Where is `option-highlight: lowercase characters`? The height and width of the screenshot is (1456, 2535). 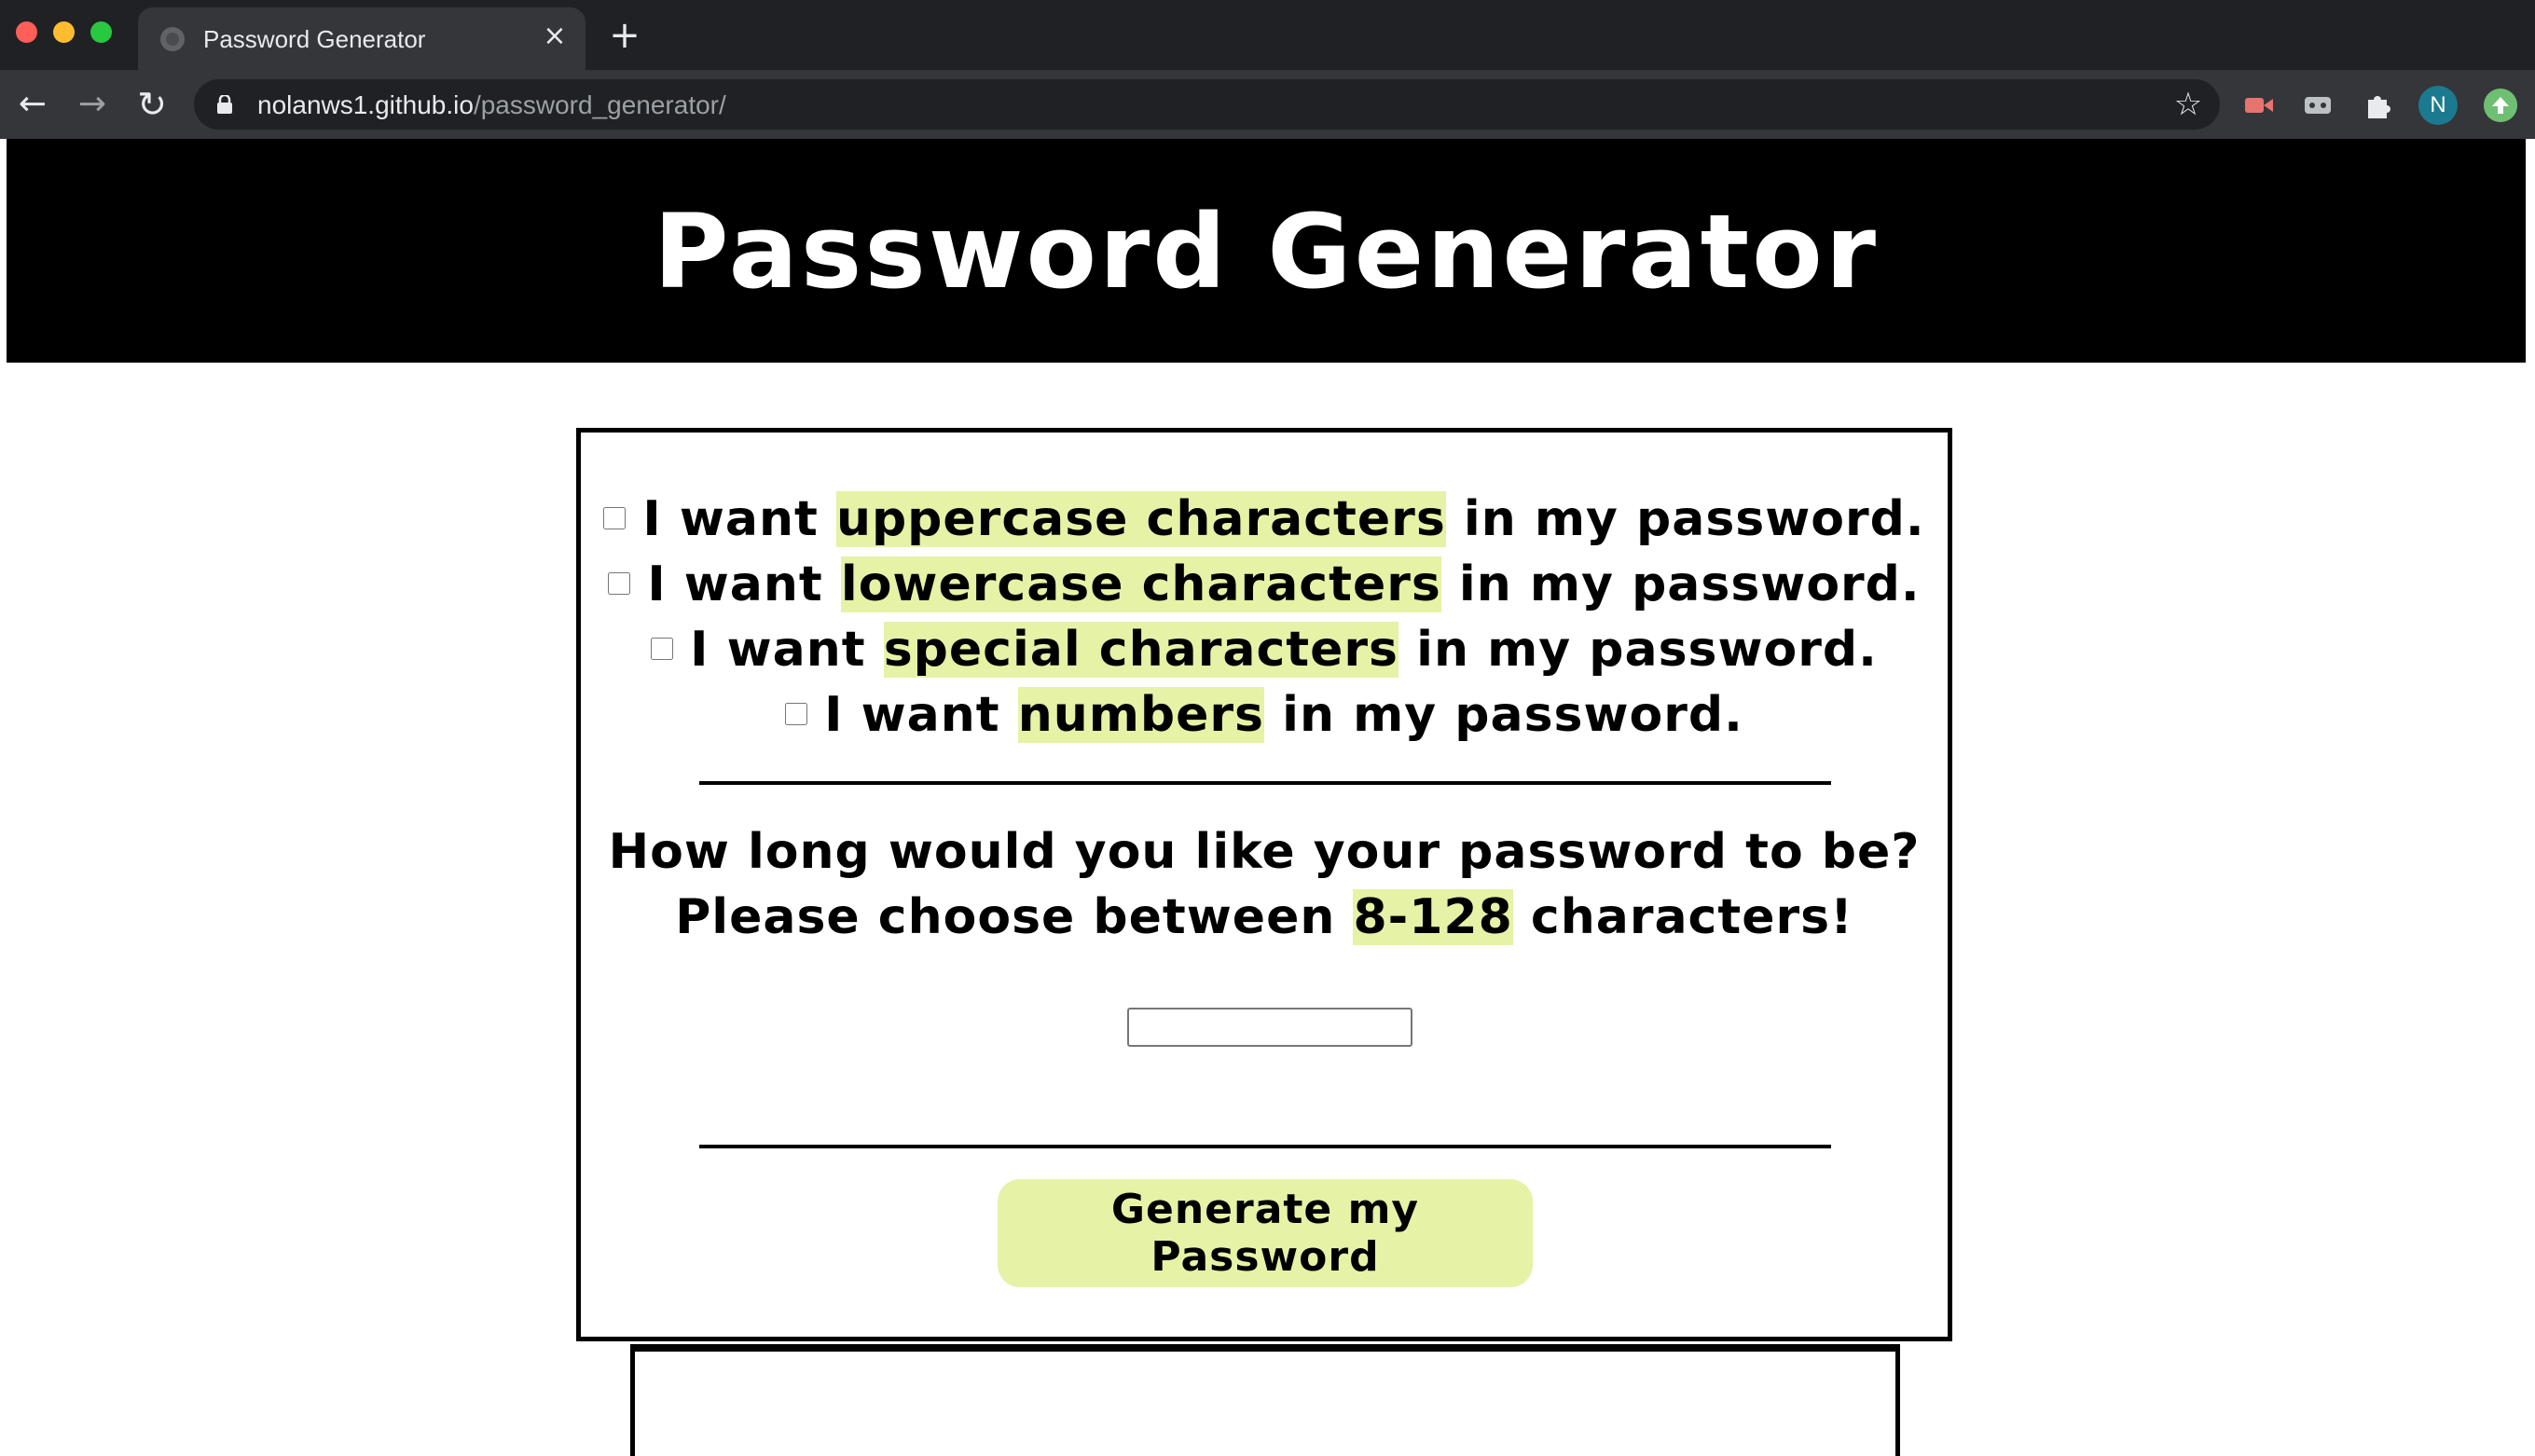
option-highlight: lowercase characters is located at coordinates (1140, 584).